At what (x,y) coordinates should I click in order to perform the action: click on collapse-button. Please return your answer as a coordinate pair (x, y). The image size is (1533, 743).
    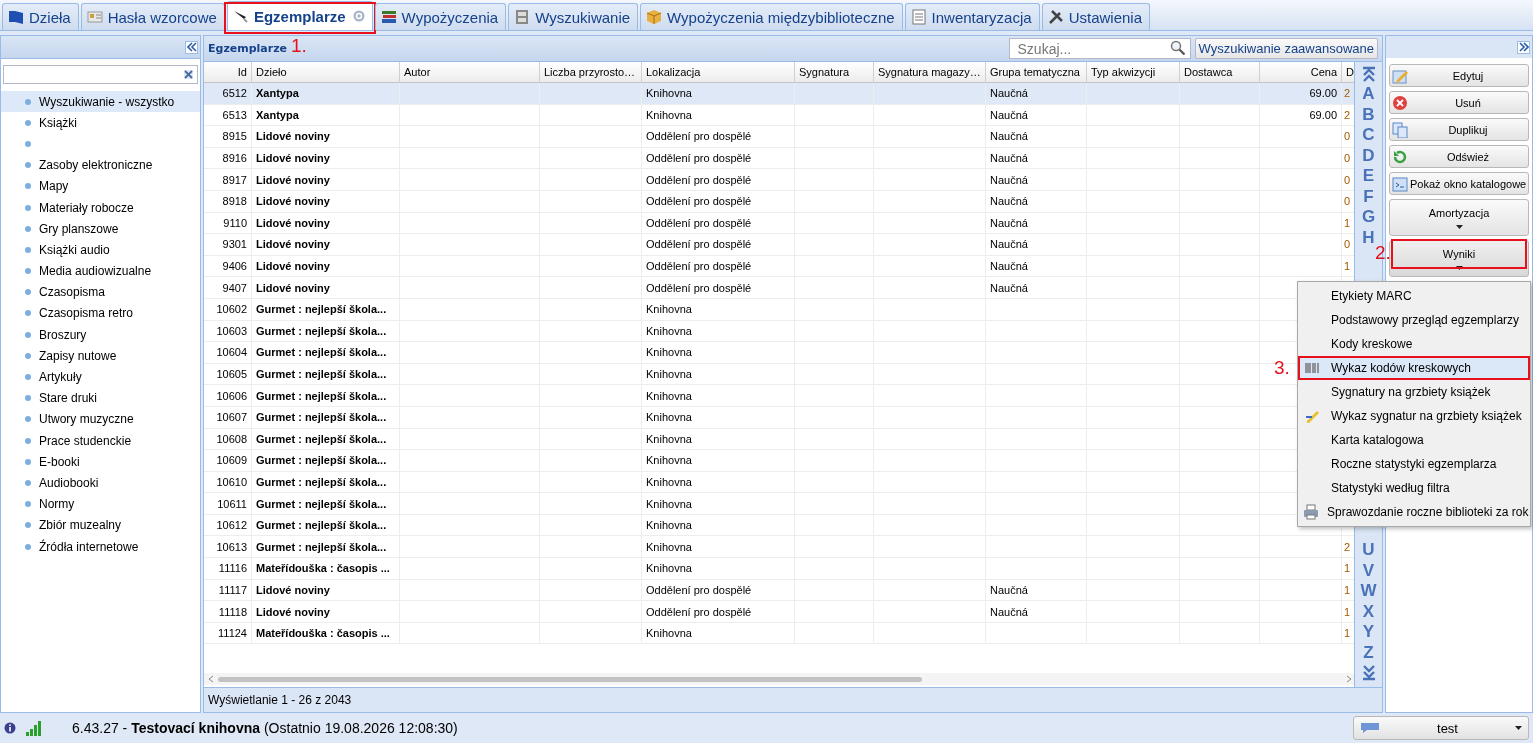
    Looking at the image, I should click on (191, 47).